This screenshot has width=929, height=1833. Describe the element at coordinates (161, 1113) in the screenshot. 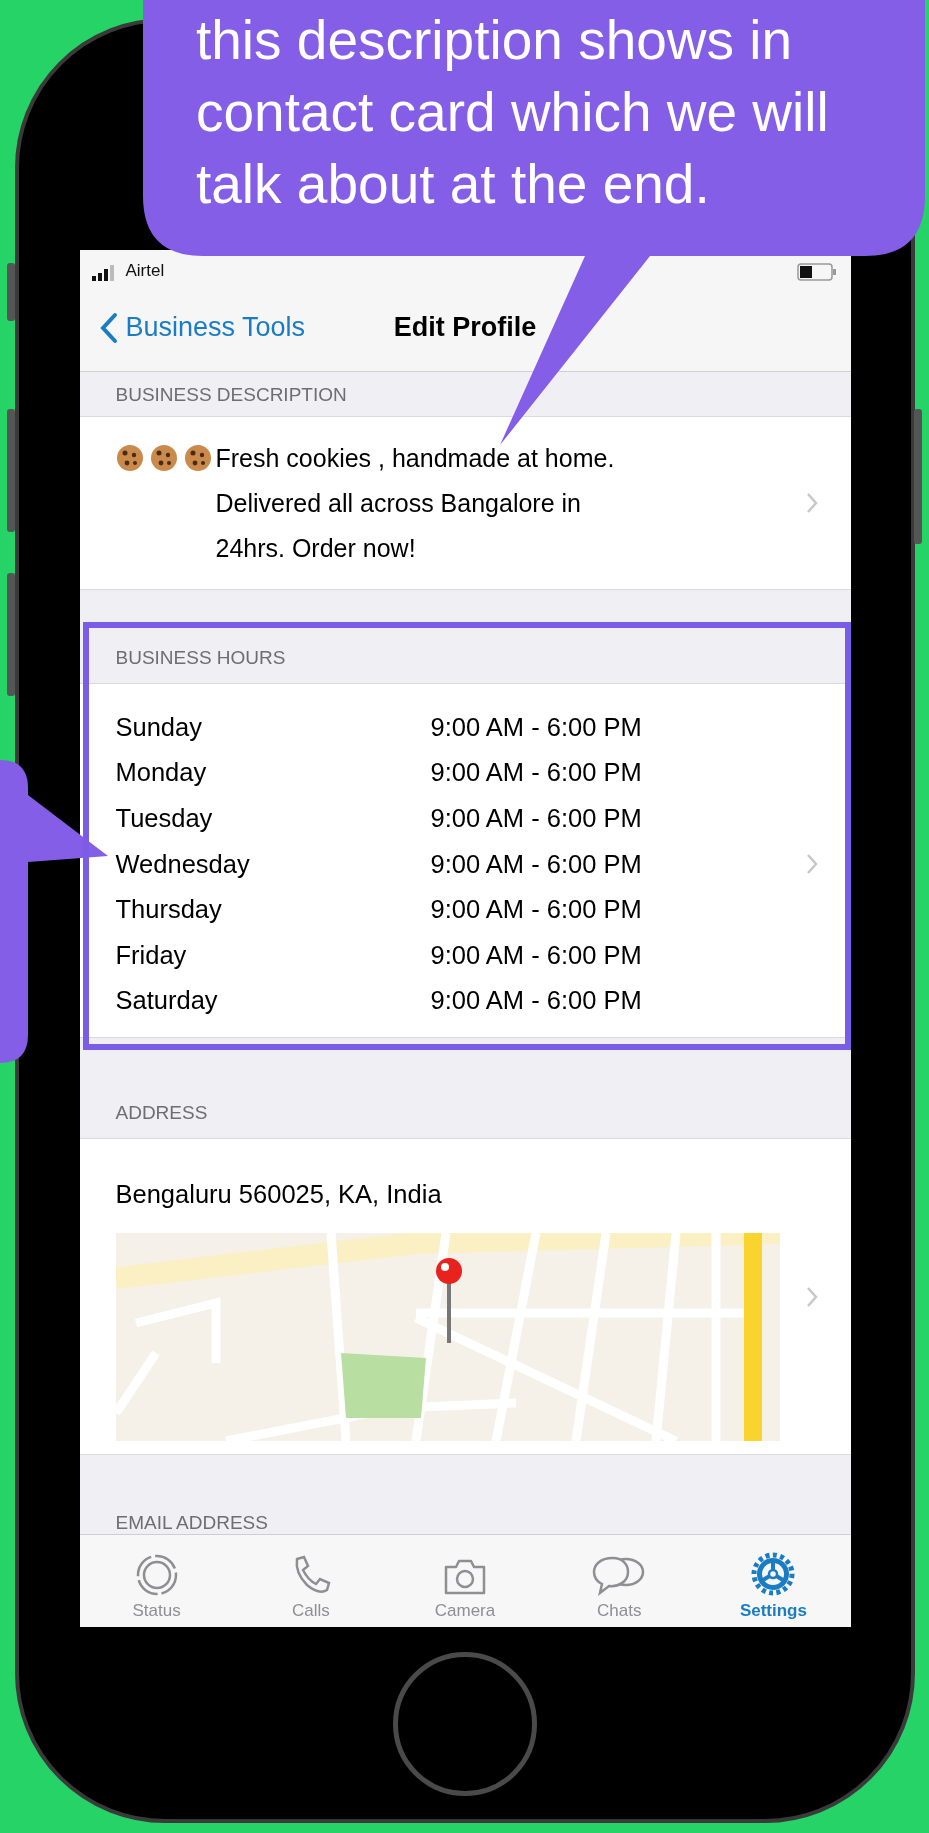

I see `section-header: ADDRESS` at that location.